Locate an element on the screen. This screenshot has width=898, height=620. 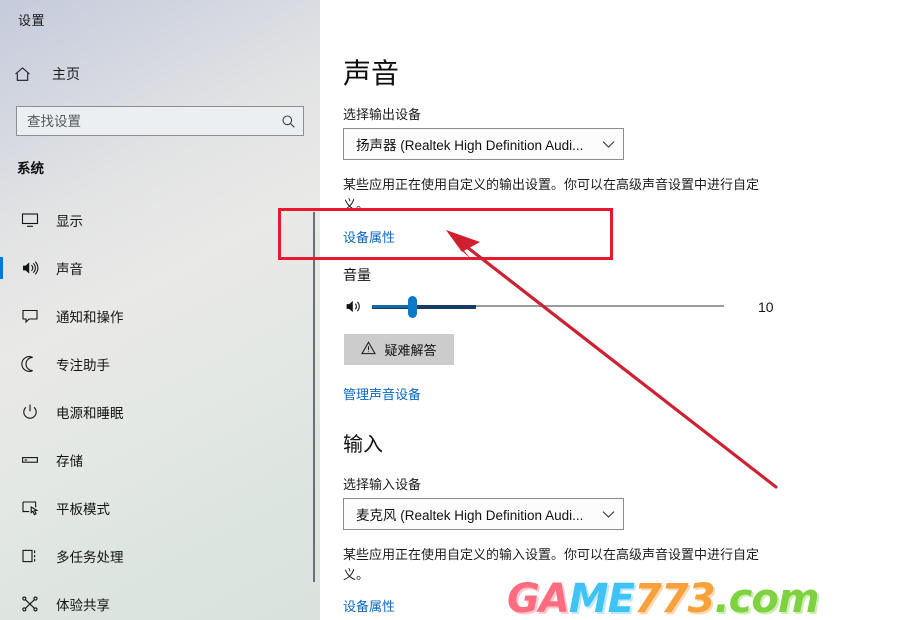
sidebar-item-label: 电源和睡眠 is located at coordinates (90, 413).